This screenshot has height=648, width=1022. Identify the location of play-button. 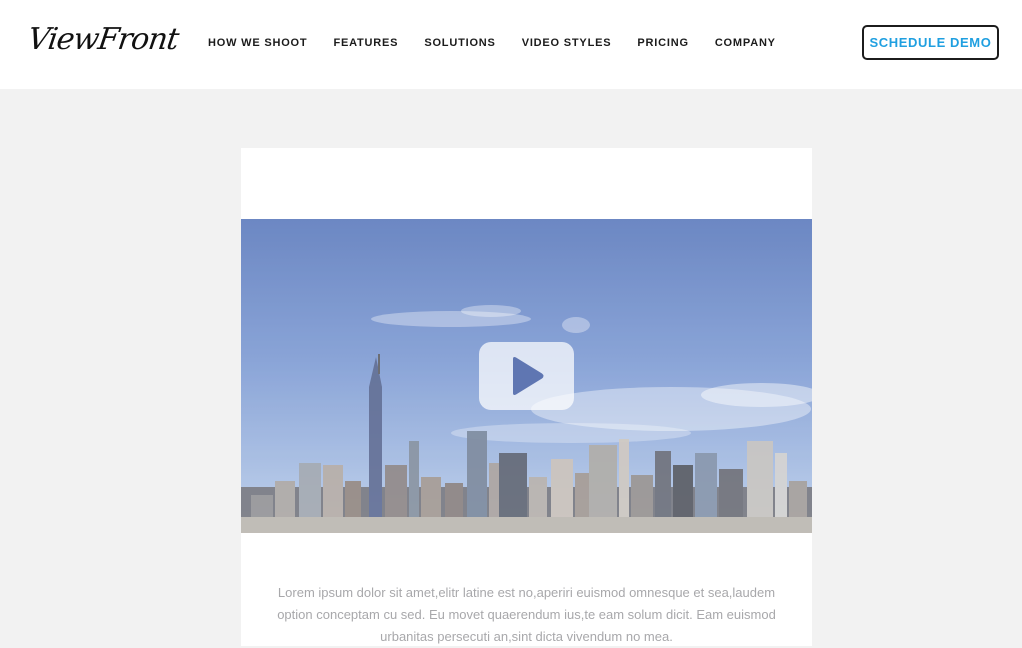
(526, 376).